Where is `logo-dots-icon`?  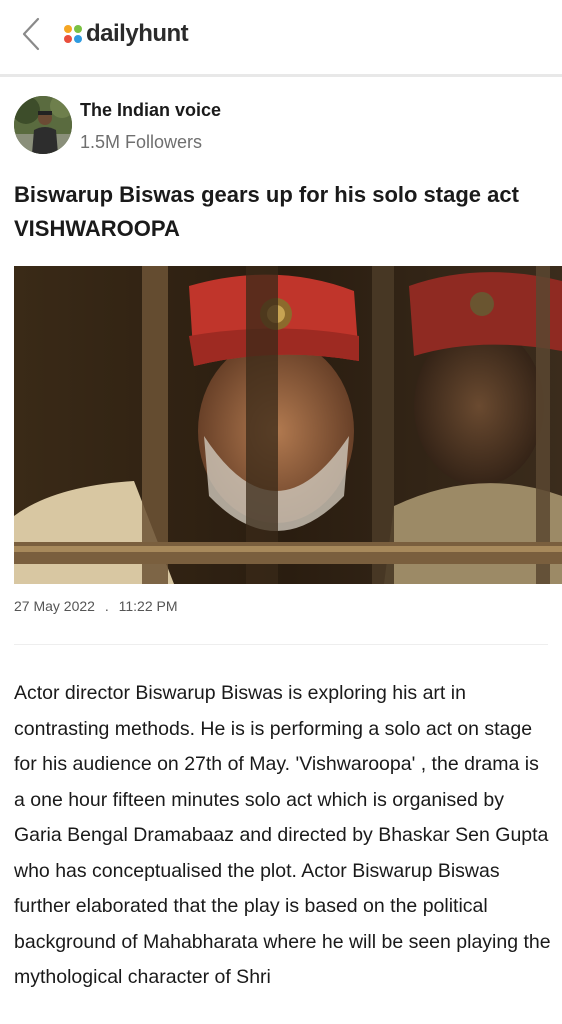
logo-dots-icon is located at coordinates (73, 34).